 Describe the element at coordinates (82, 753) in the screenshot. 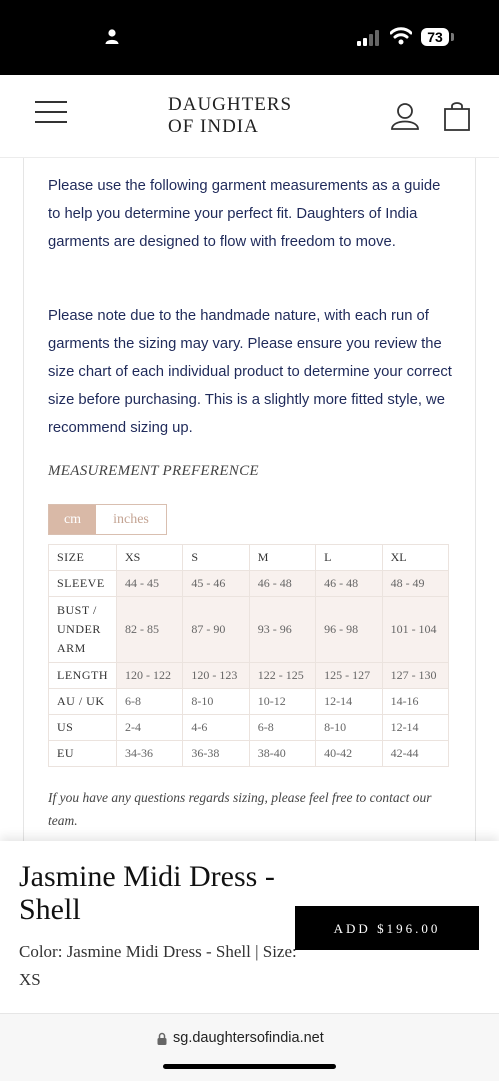

I see `row-label: EU` at that location.